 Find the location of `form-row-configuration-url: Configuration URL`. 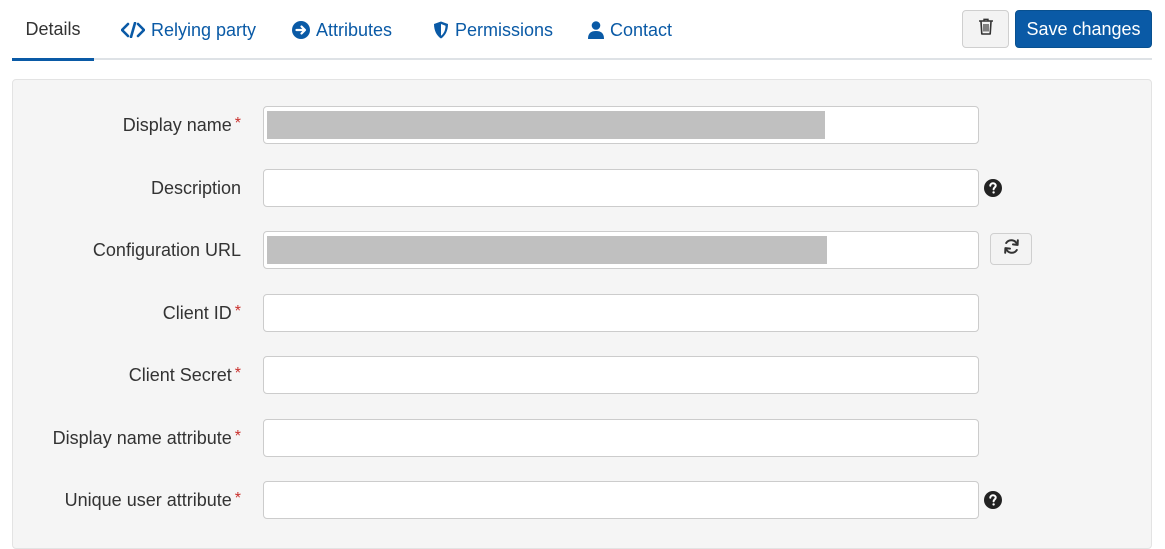

form-row-configuration-url: Configuration URL is located at coordinates (583, 250).